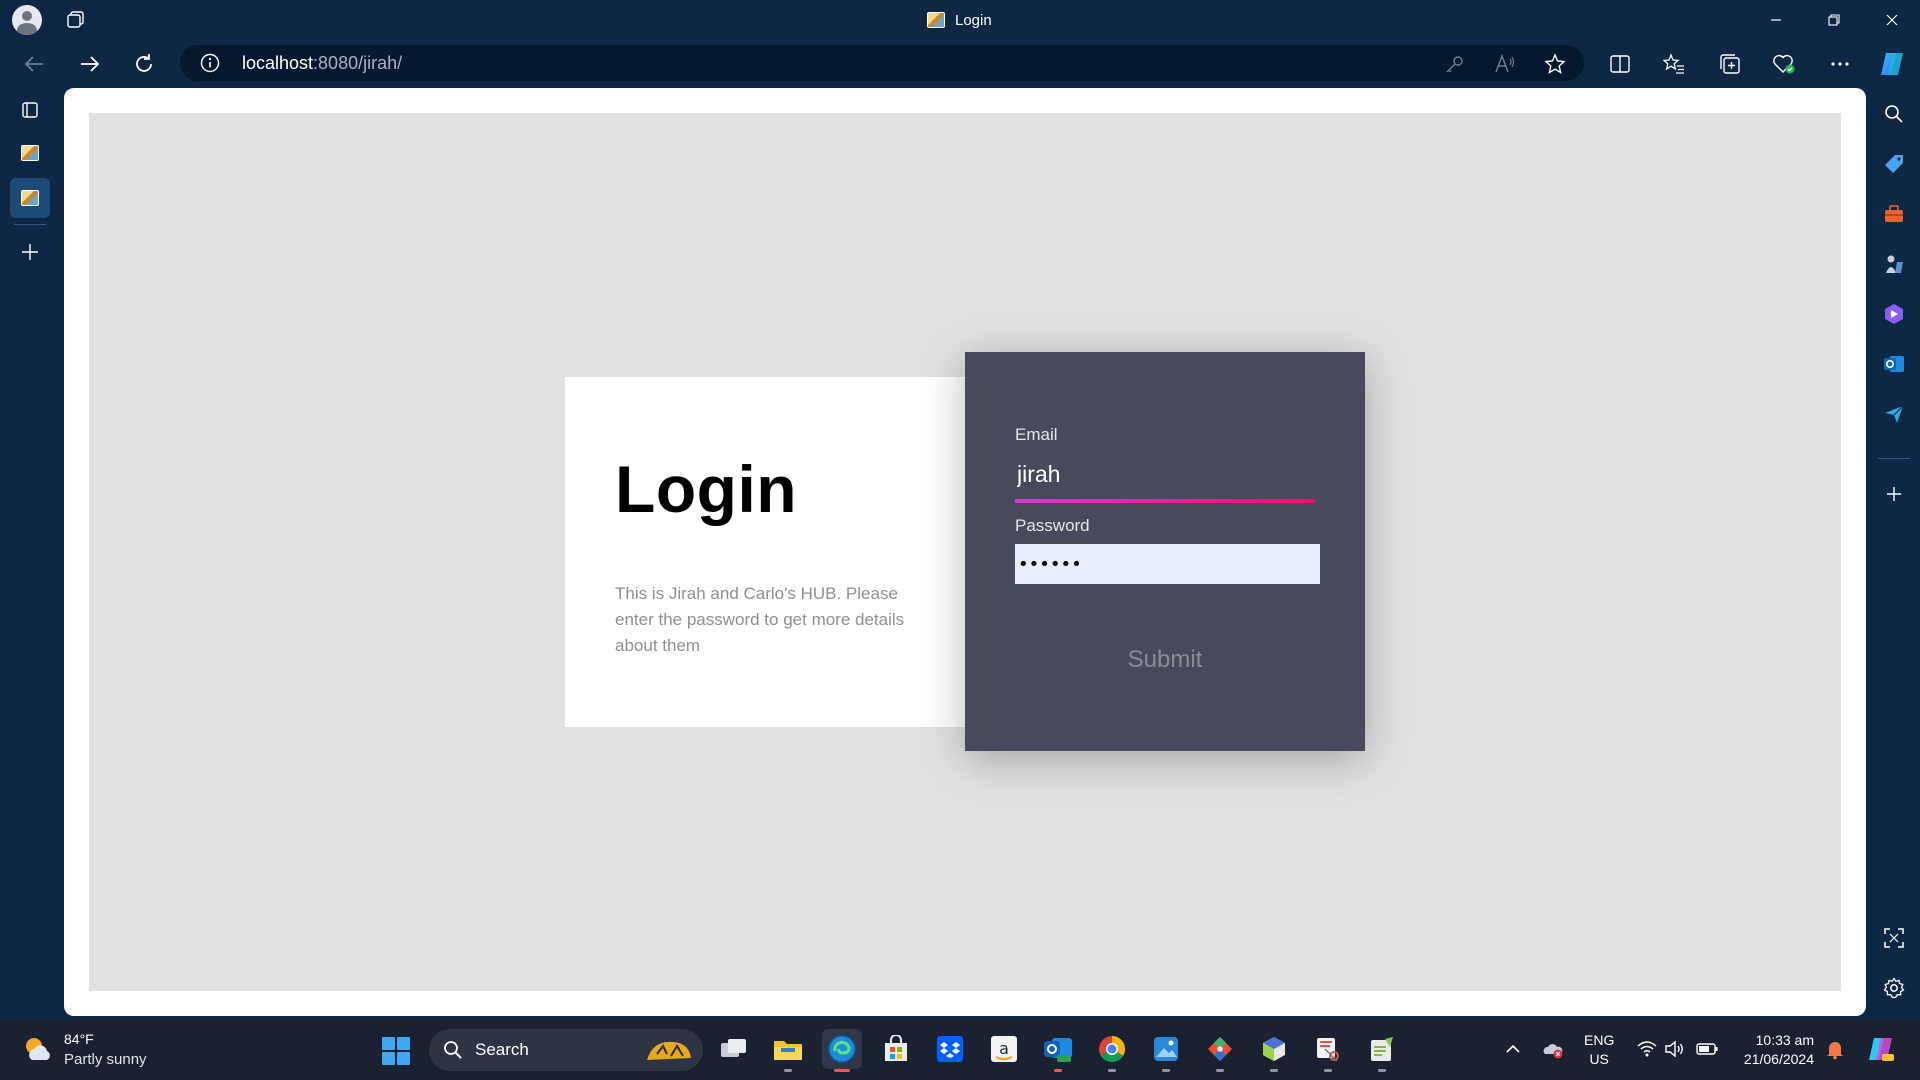  What do you see at coordinates (842, 1050) in the screenshot?
I see `edge-button` at bounding box center [842, 1050].